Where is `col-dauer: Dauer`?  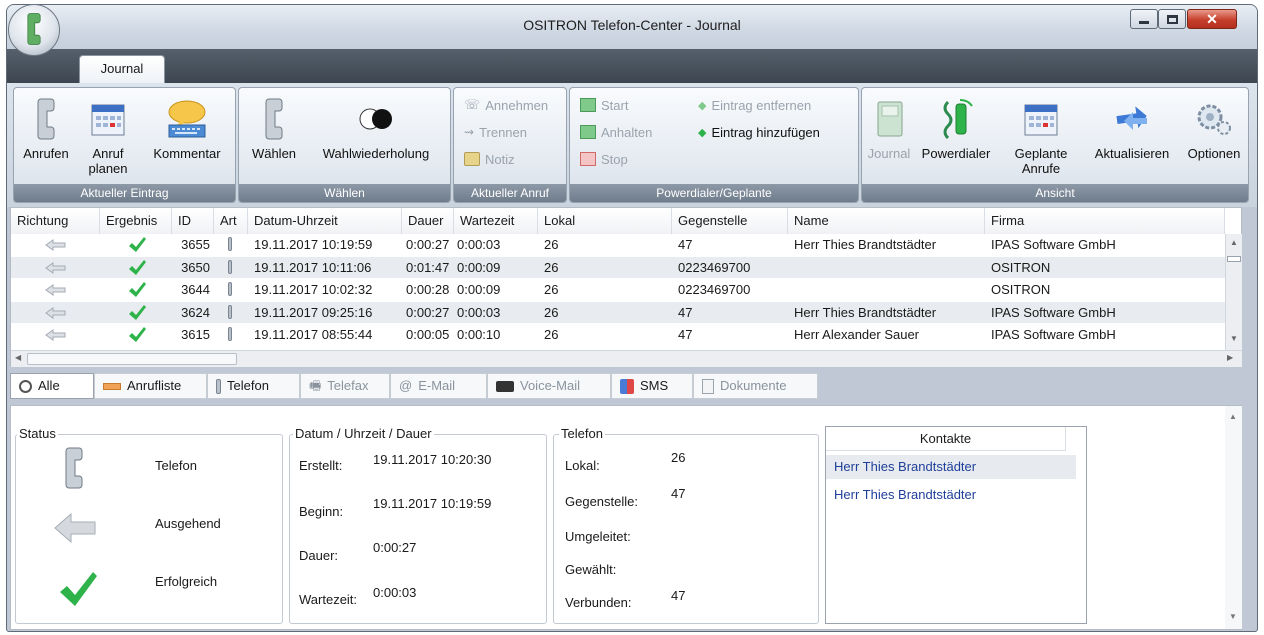
col-dauer: Dauer is located at coordinates (428, 221).